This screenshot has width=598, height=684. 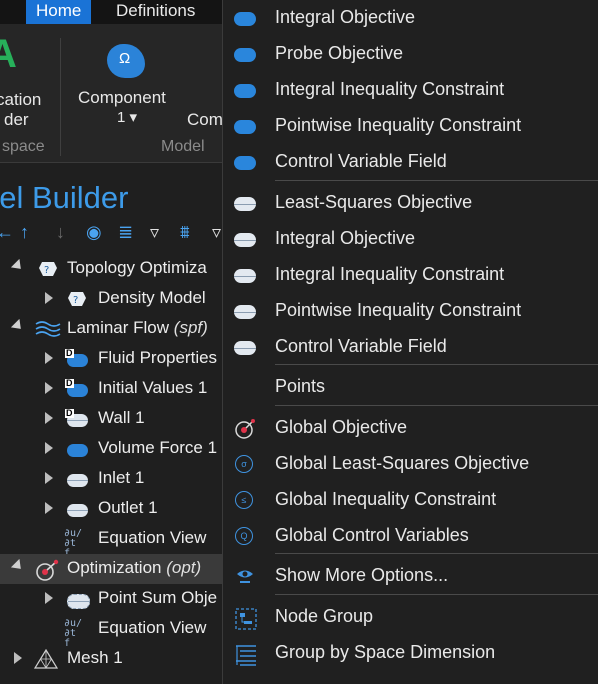 I want to click on global-objective-icon, so click(x=245, y=428).